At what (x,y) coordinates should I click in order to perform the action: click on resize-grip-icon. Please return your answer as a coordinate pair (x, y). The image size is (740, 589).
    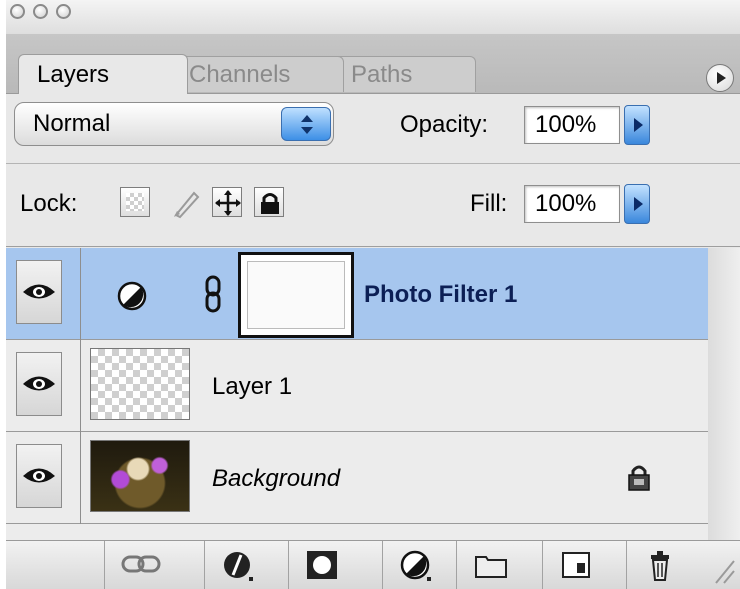
    Looking at the image, I should click on (724, 570).